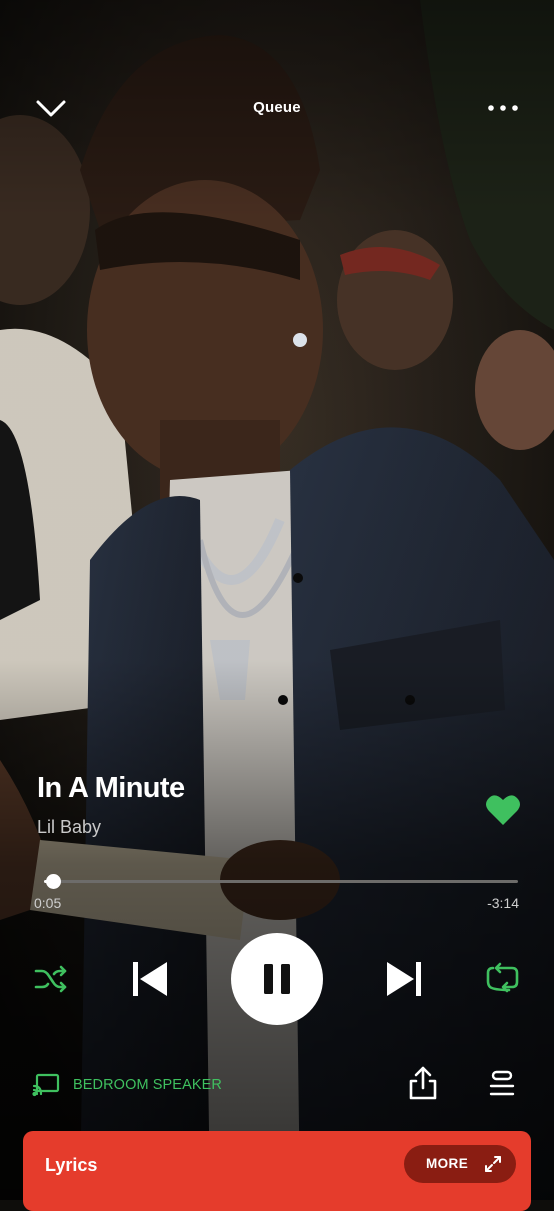 The image size is (554, 1211). What do you see at coordinates (503, 903) in the screenshot?
I see `remaining-time: -3:14` at bounding box center [503, 903].